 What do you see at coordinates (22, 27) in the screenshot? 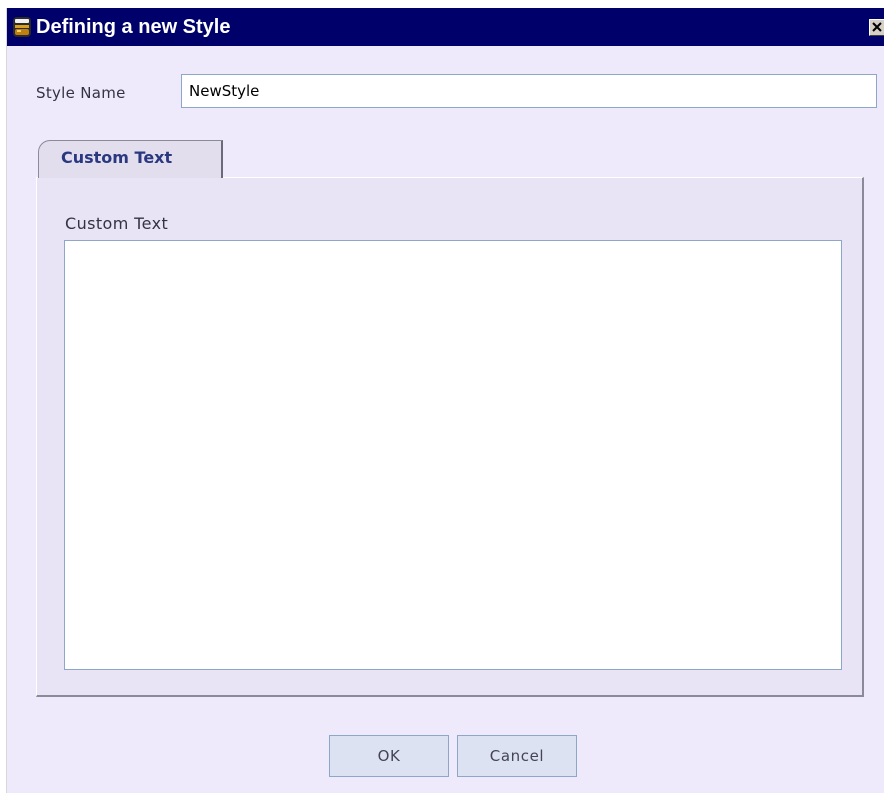
I see `app-jar-icon` at bounding box center [22, 27].